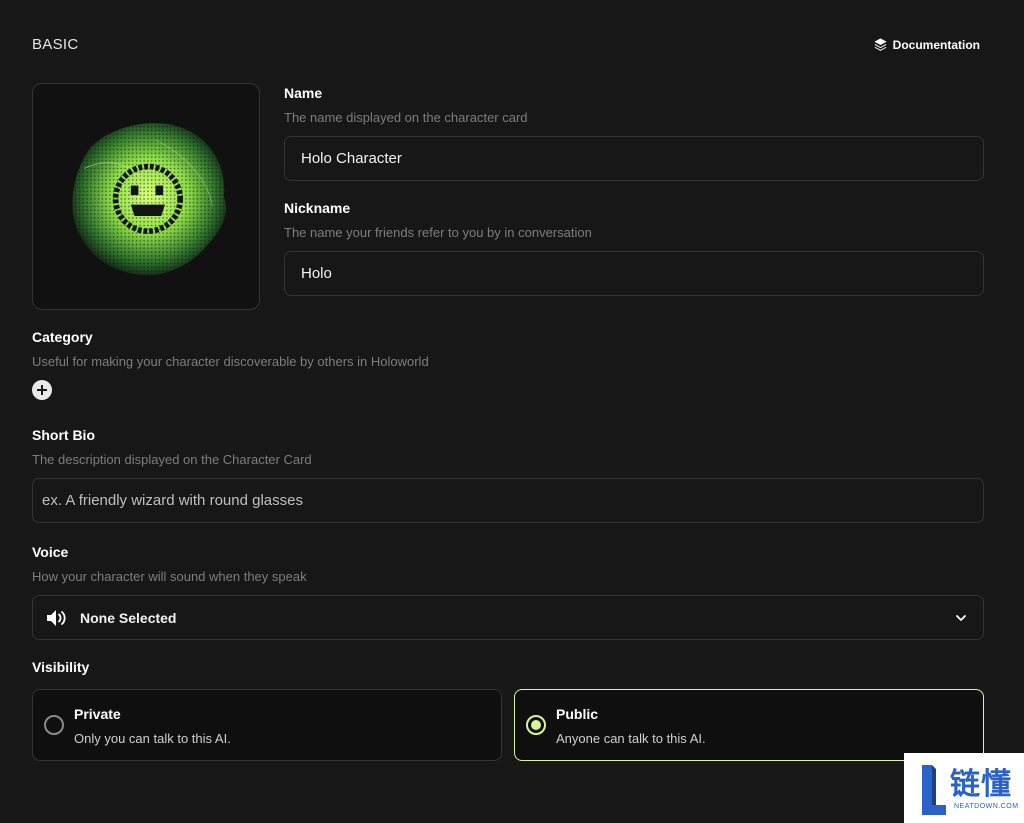  I want to click on short-bio-label: Short Bio, so click(63, 435).